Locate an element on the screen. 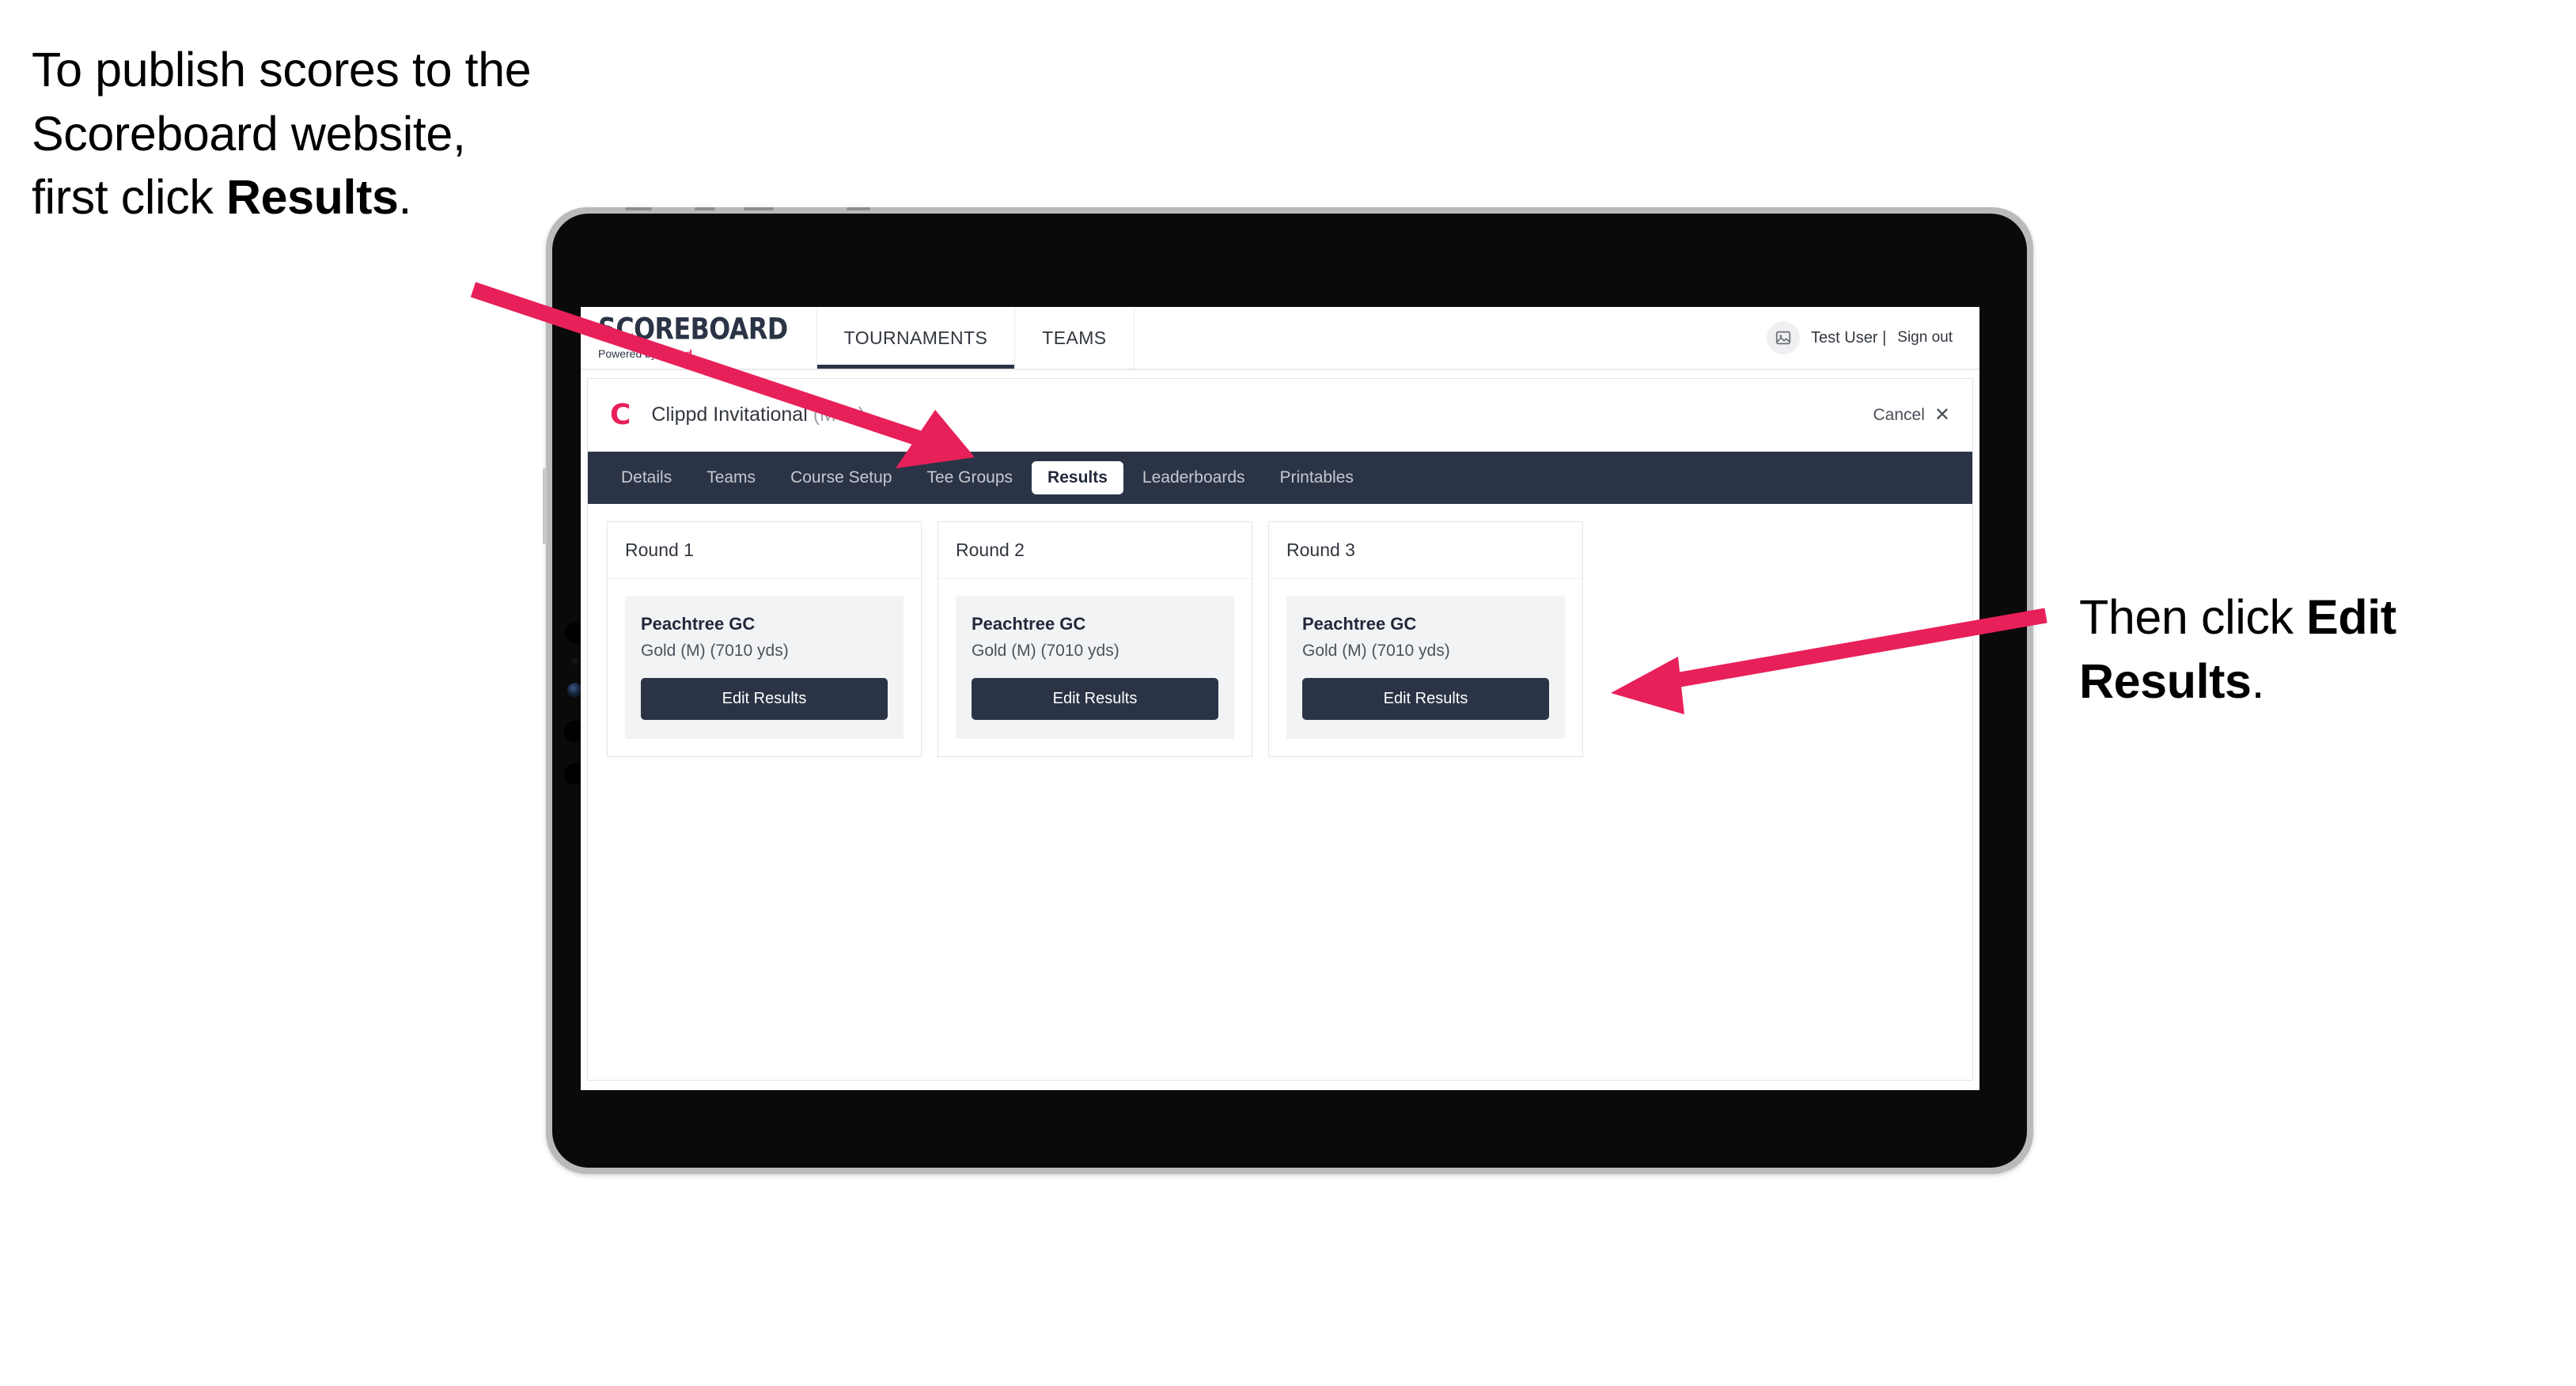  round-title: Round 2 is located at coordinates (1095, 550).